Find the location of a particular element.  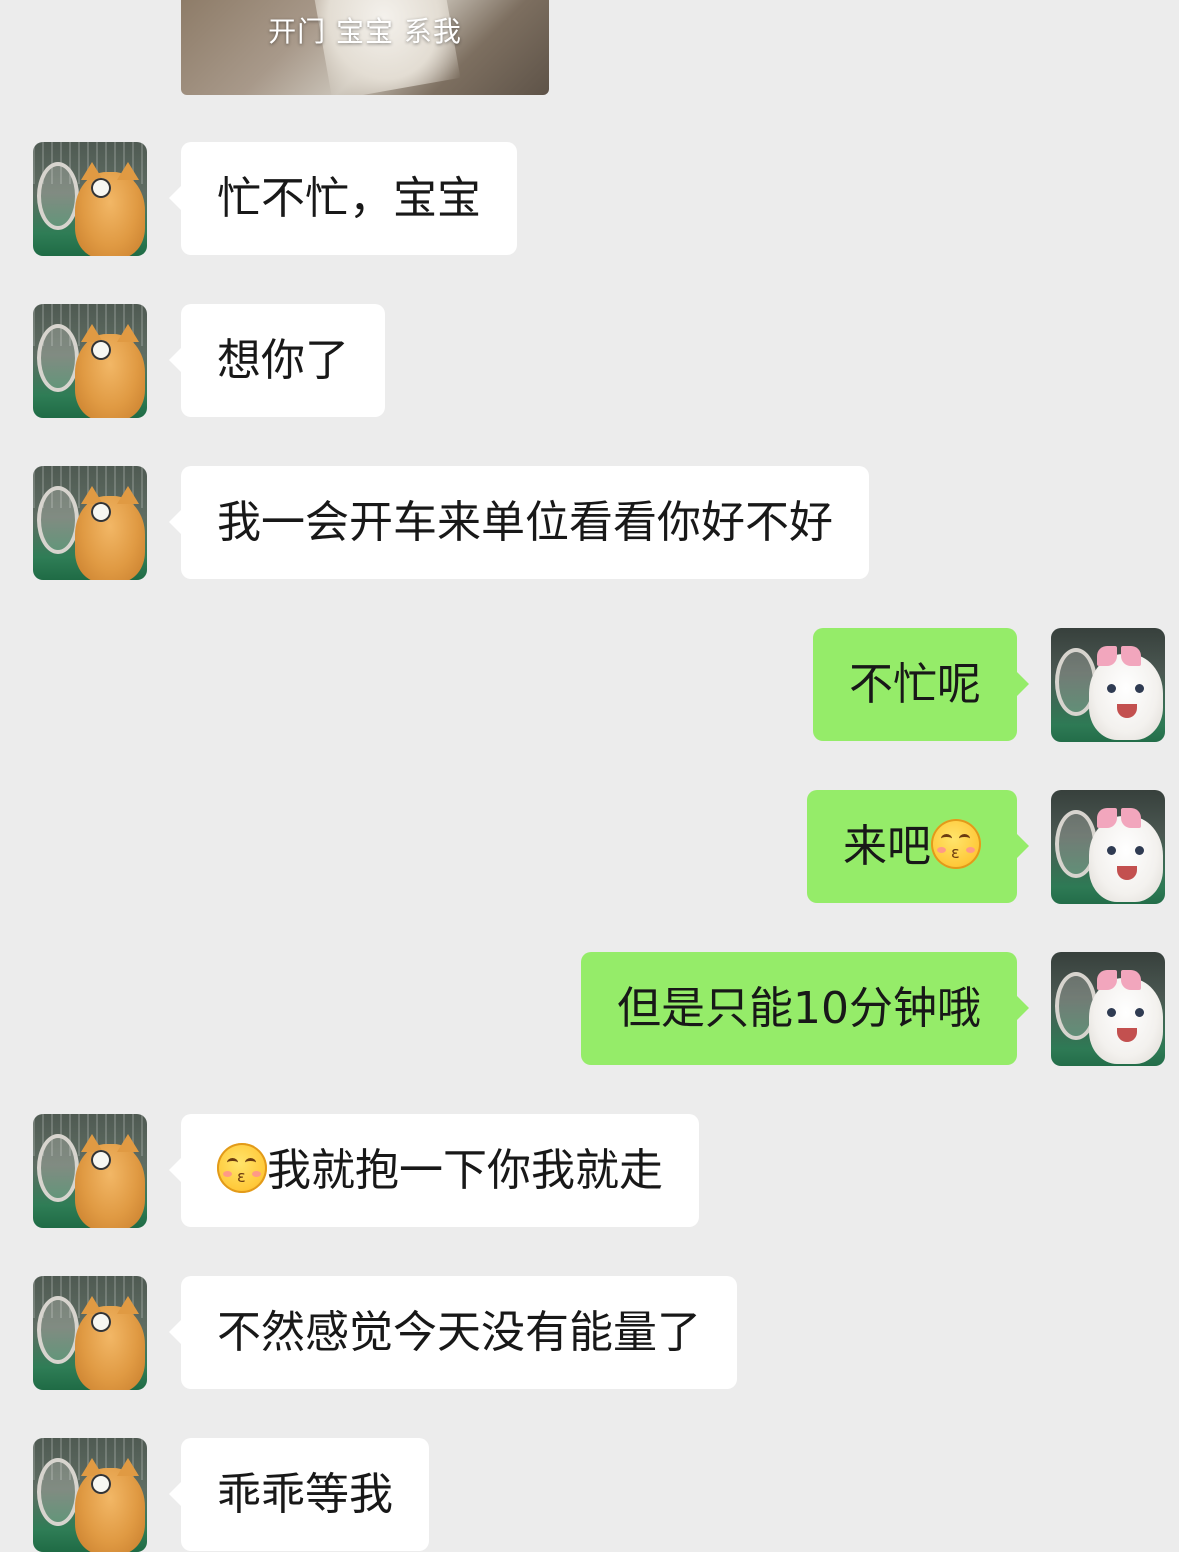

message-bubble-outgoing: 但是只能10分钟哦 is located at coordinates (805, 1008).